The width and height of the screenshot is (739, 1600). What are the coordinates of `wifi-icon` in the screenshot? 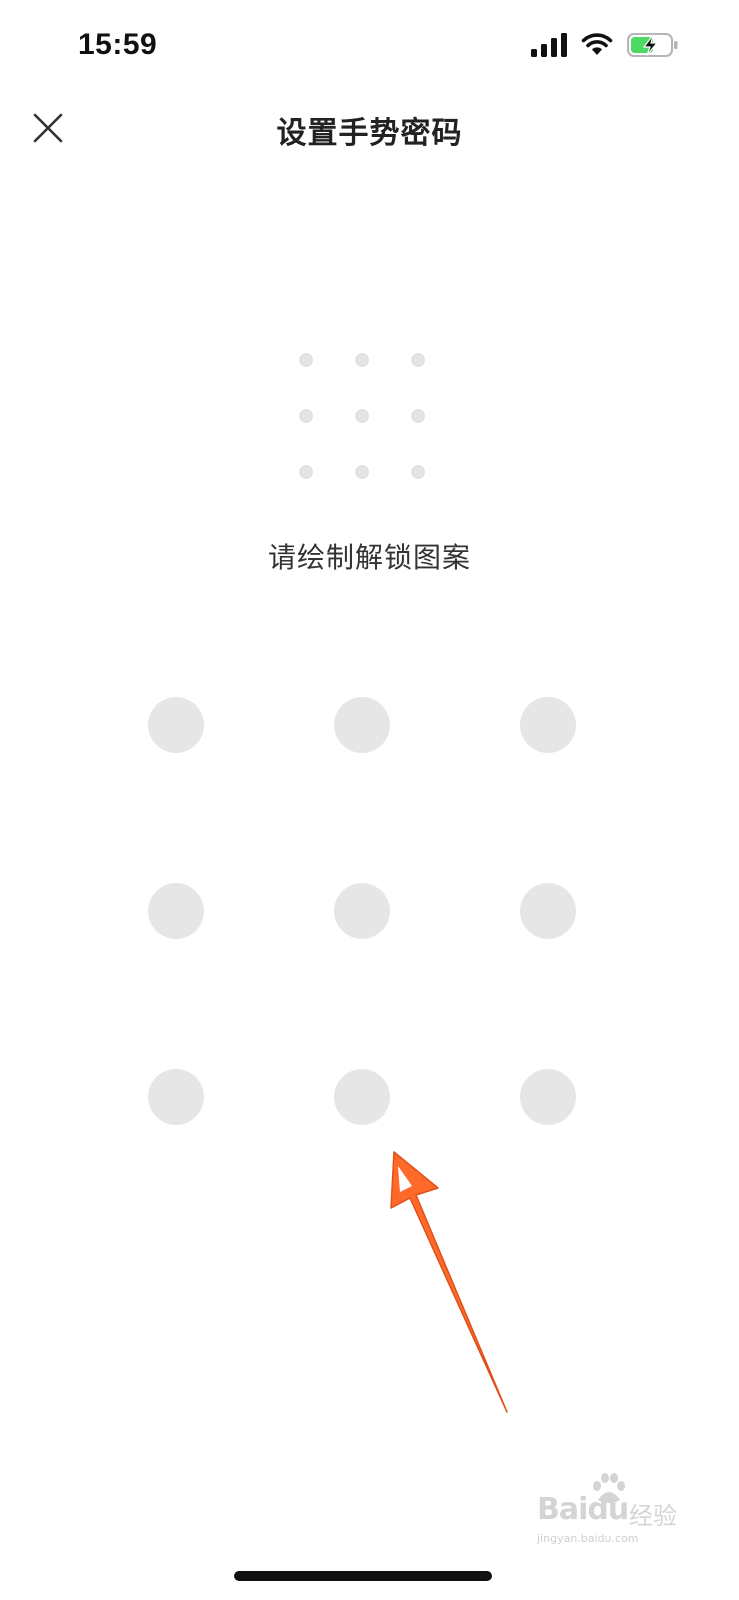 It's located at (597, 47).